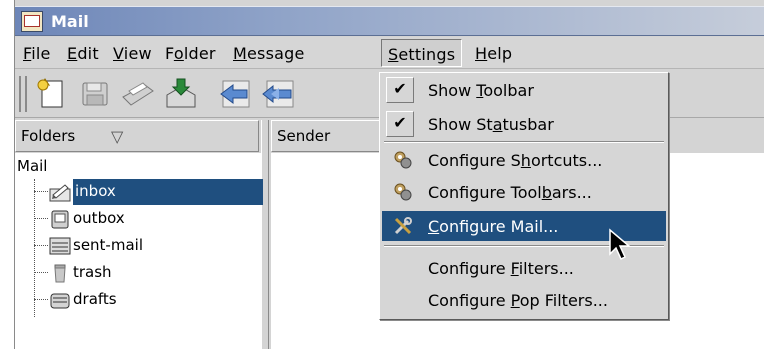 The height and width of the screenshot is (349, 764). Describe the element at coordinates (108, 245) in the screenshot. I see `folder-label: sent-mail` at that location.